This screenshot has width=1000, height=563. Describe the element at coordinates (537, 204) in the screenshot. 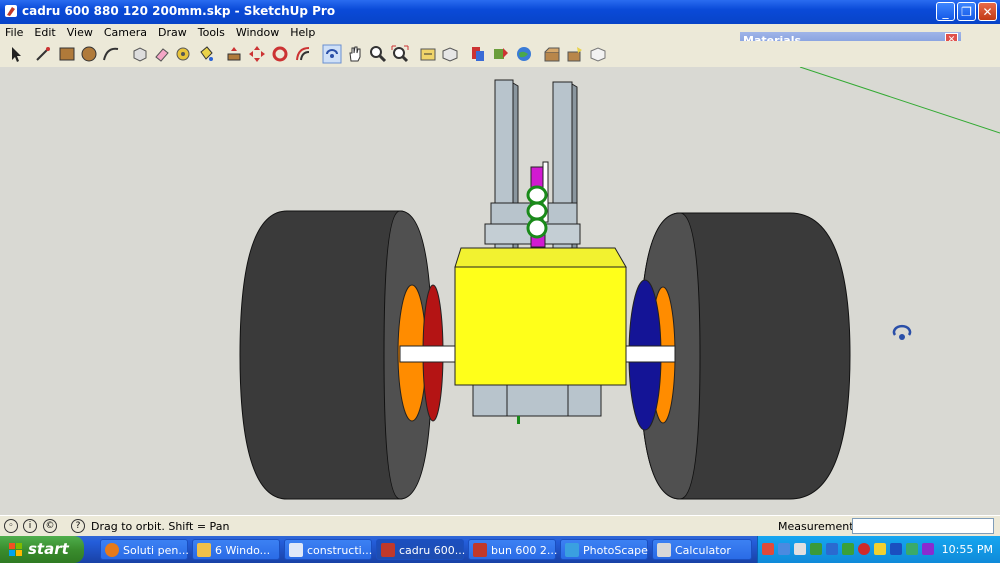

I see `drive-shaft` at that location.